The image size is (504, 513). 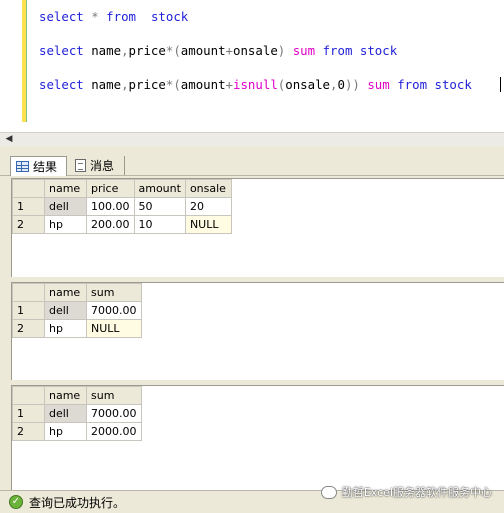 What do you see at coordinates (16, 502) in the screenshot?
I see `check-icon: ✓` at bounding box center [16, 502].